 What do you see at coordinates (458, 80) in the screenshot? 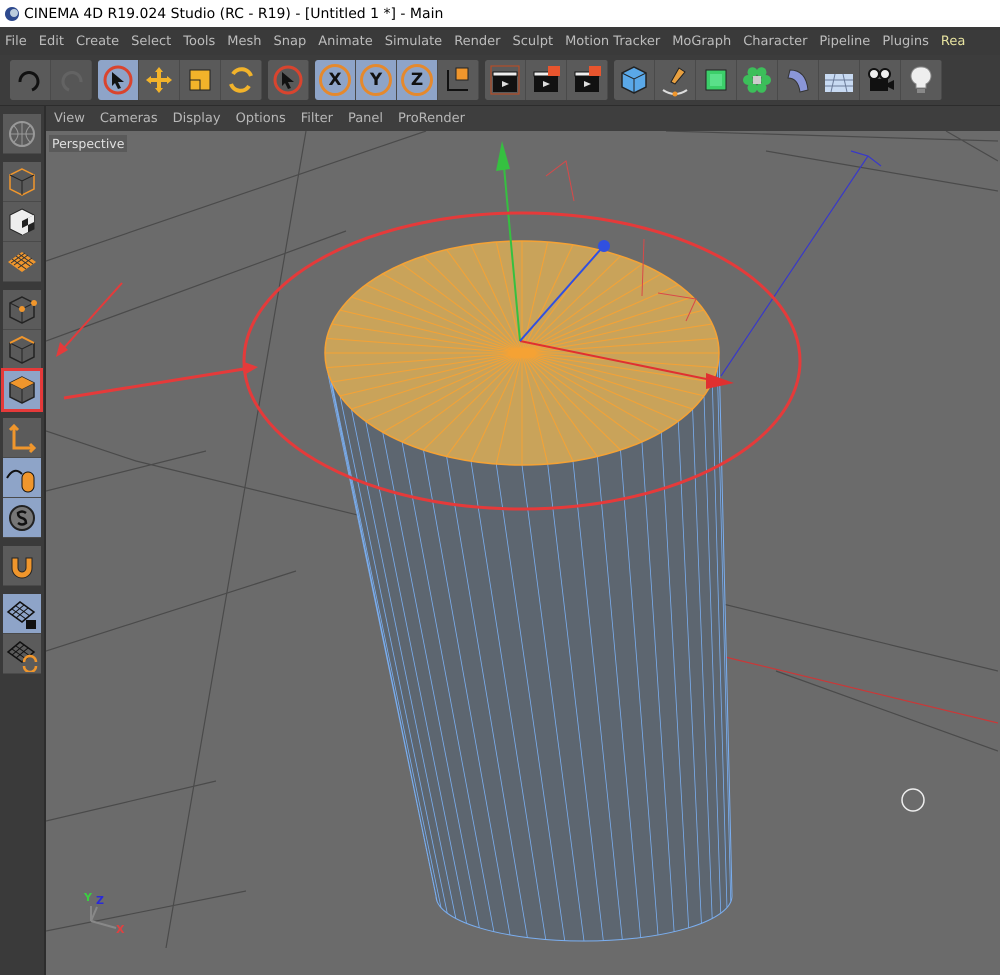
I see `coords-button` at bounding box center [458, 80].